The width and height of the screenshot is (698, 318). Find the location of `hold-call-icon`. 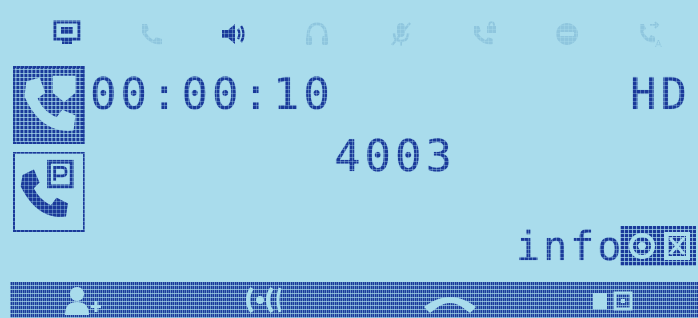

hold-call-icon is located at coordinates (265, 300).